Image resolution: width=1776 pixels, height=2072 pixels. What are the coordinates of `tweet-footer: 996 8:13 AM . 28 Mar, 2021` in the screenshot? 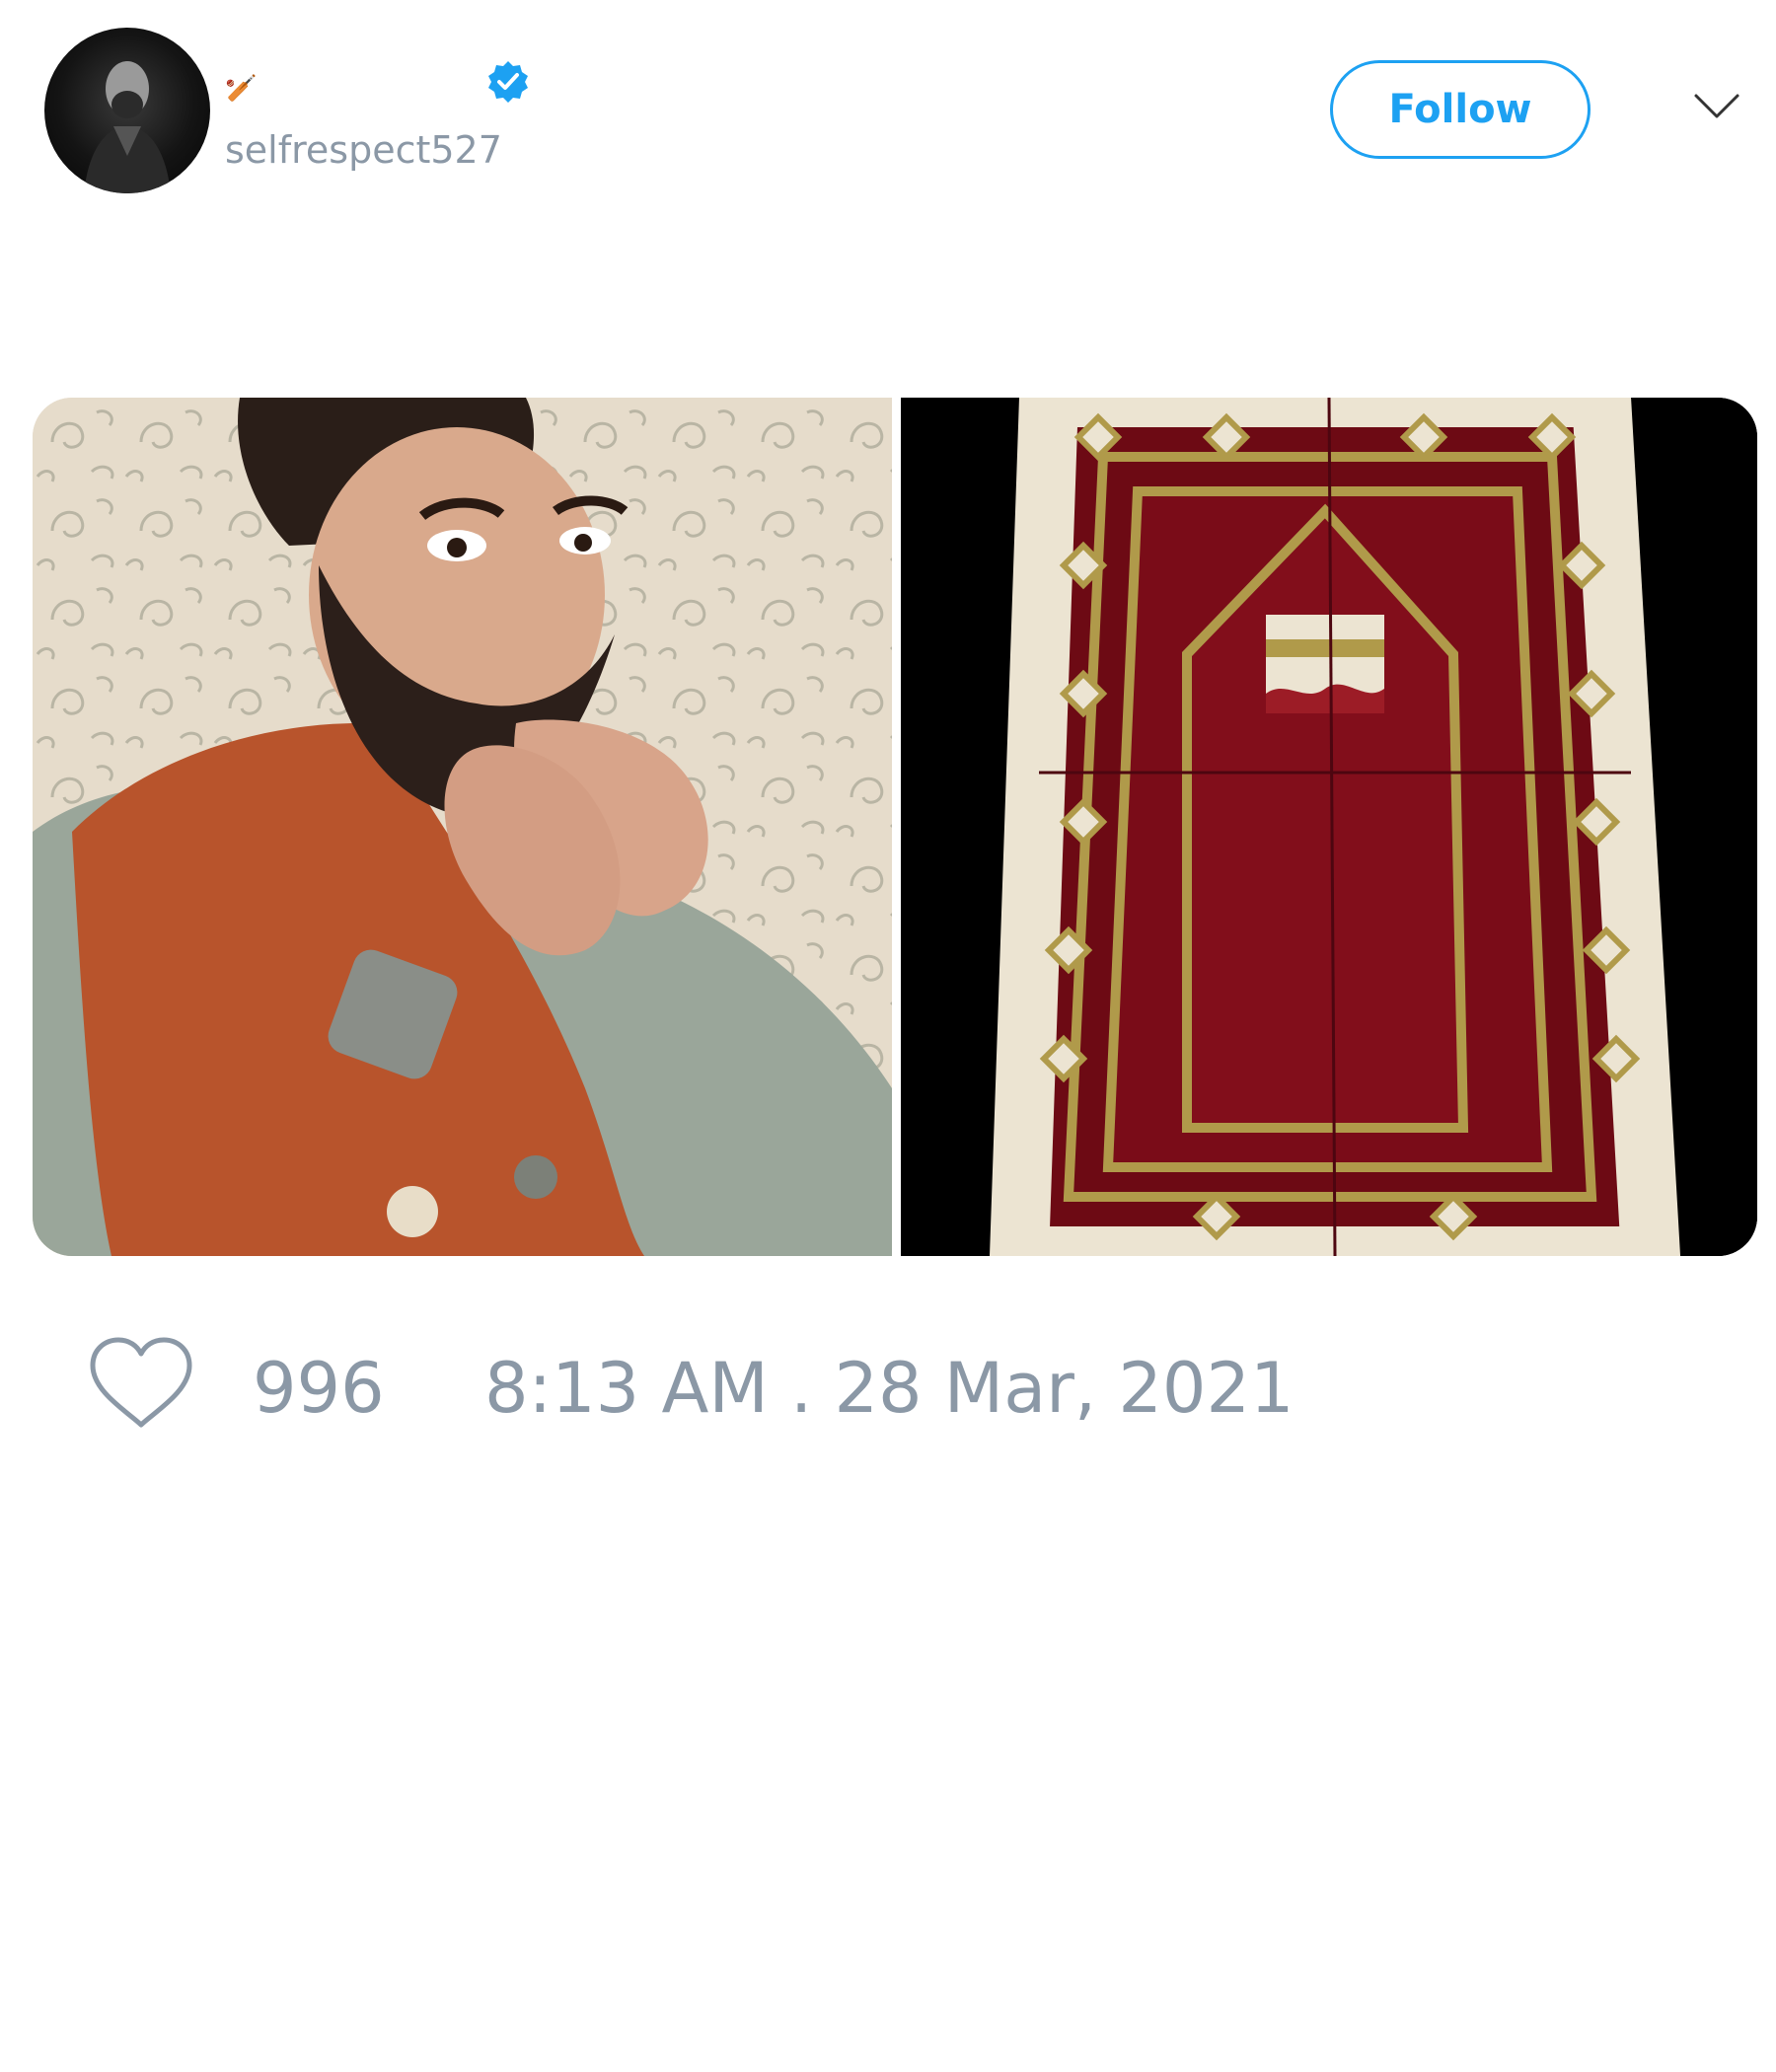 It's located at (876, 1384).